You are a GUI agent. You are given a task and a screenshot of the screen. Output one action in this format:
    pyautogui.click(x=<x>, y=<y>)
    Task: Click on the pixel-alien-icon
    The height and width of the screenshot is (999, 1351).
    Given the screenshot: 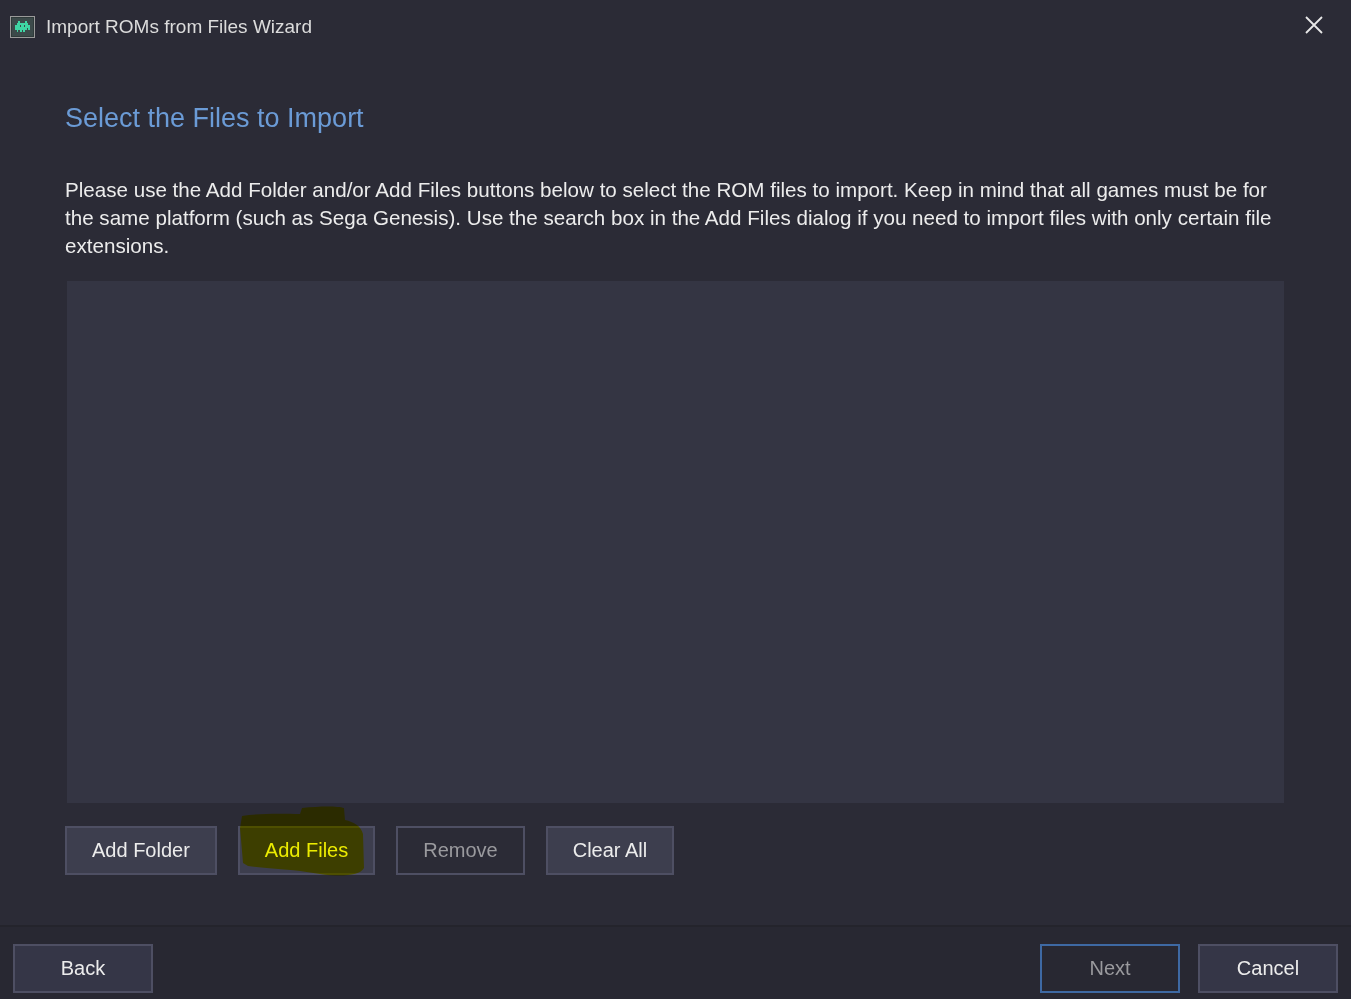 What is the action you would take?
    pyautogui.click(x=22, y=26)
    